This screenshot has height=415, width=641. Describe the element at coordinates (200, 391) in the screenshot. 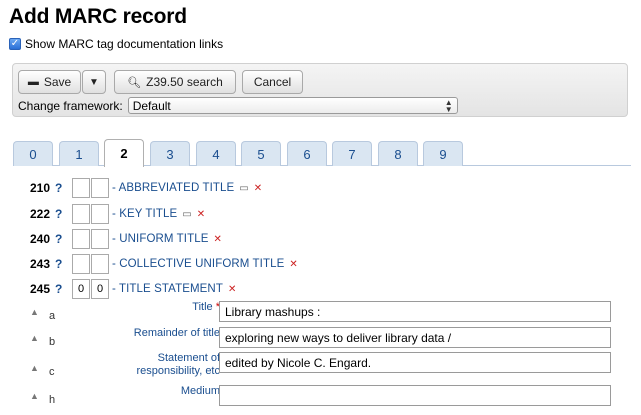

I see `subfield-label: Medium` at that location.